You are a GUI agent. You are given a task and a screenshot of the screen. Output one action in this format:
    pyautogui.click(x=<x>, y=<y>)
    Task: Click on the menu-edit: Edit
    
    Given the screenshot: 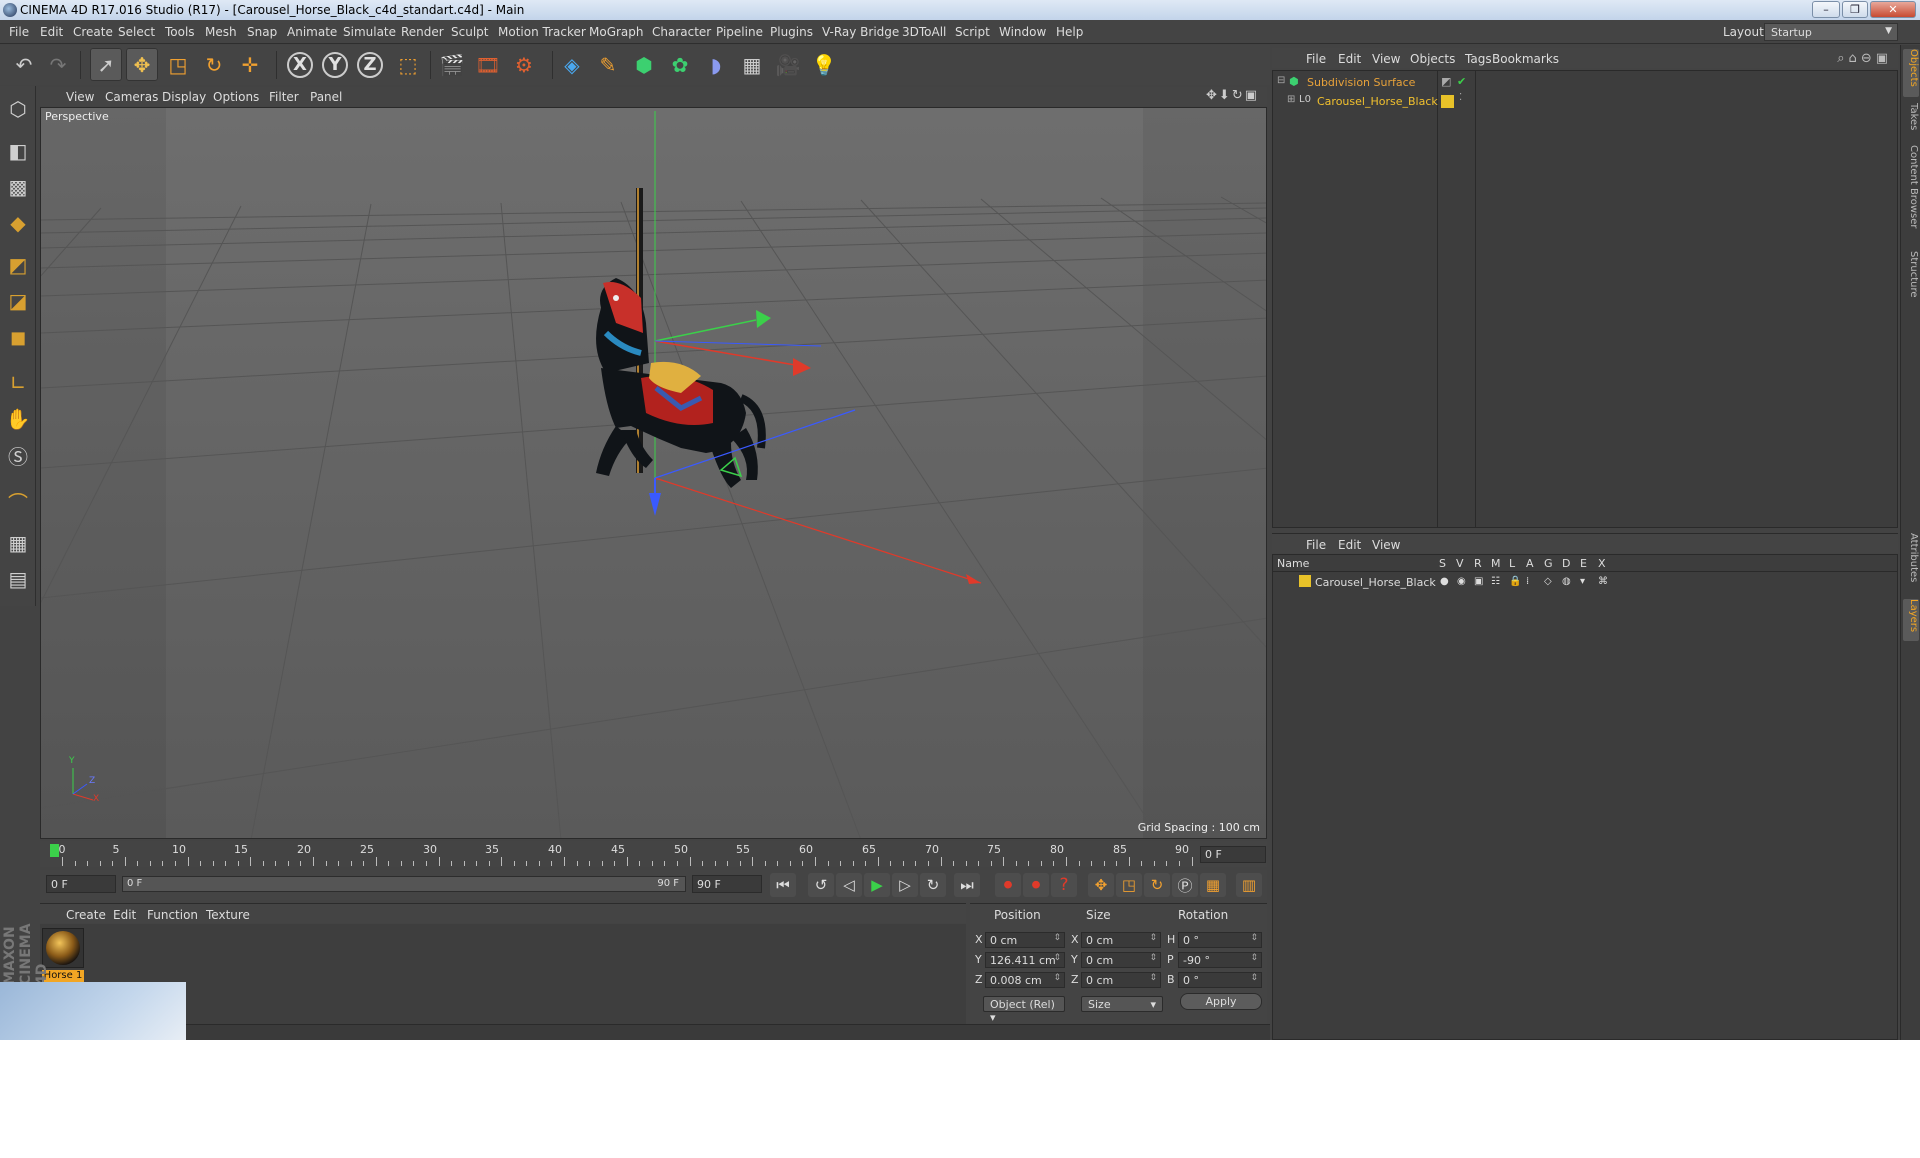 What is the action you would take?
    pyautogui.click(x=51, y=32)
    